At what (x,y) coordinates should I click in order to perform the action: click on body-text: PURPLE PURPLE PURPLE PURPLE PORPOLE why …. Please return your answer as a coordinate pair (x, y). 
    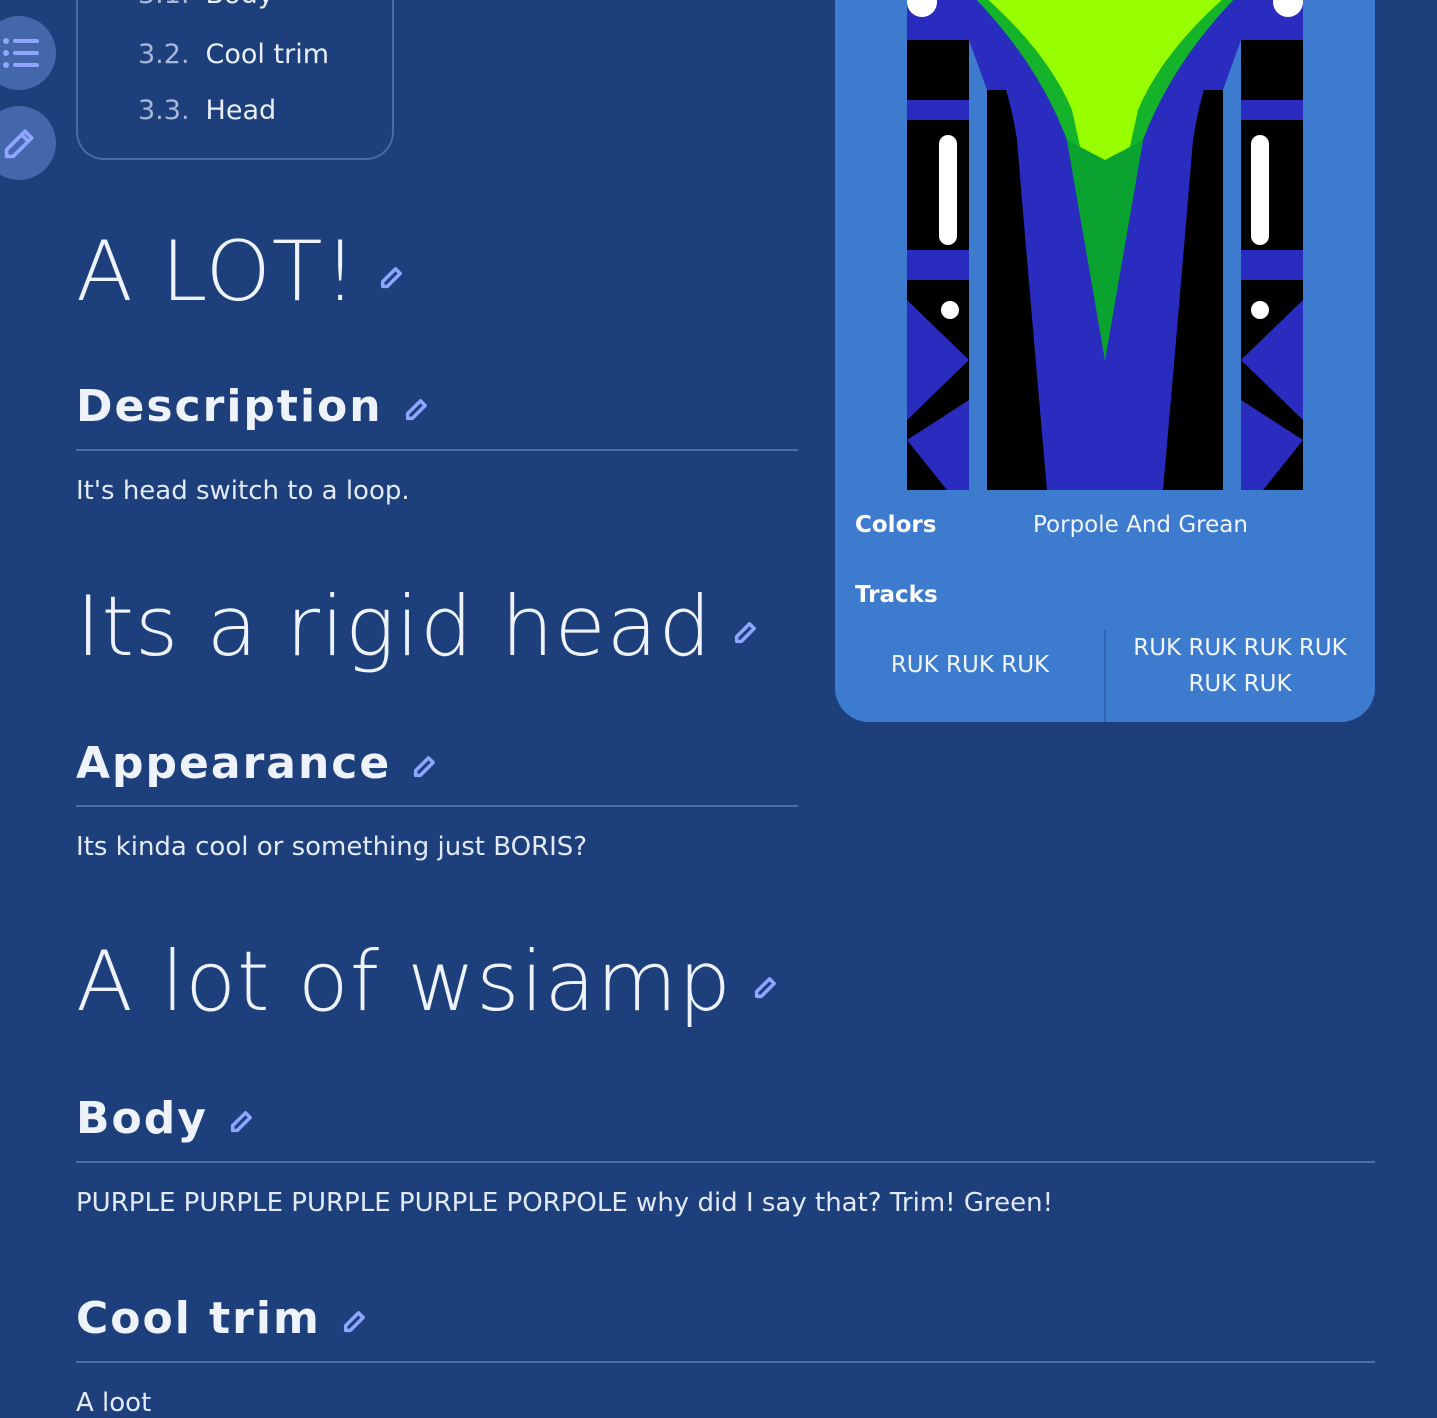
    Looking at the image, I should click on (565, 1203).